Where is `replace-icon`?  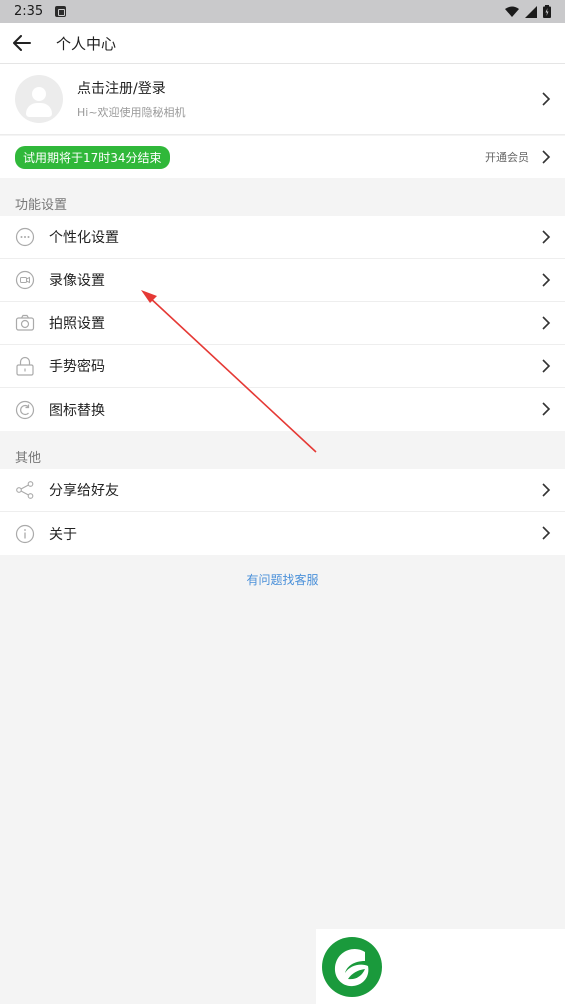
replace-icon is located at coordinates (25, 410).